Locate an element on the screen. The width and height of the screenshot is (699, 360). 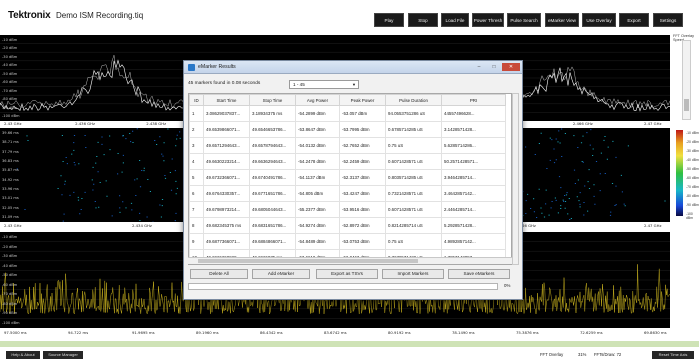
load-file-button: Load File is located at coordinates (455, 20).